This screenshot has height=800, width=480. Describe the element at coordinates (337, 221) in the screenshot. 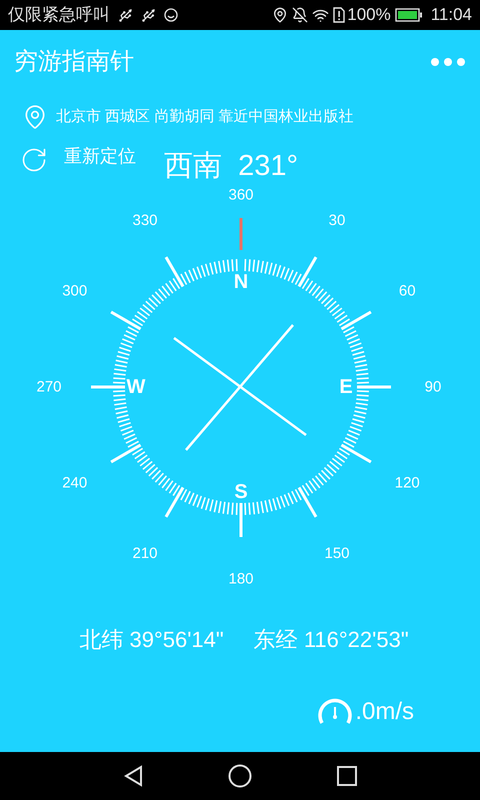

I see `degree-label: 30` at that location.